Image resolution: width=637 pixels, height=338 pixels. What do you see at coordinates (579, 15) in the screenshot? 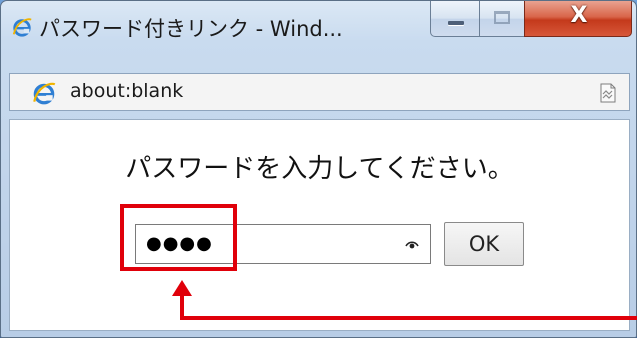
I see `close-icon: X` at bounding box center [579, 15].